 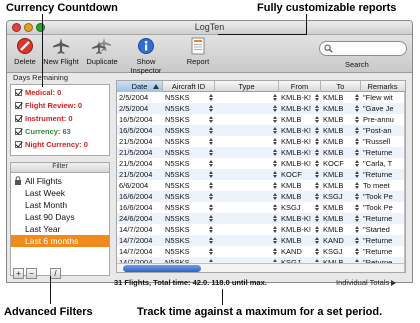 What do you see at coordinates (261, 196) in the screenshot?
I see `table-row: 16/6/2004 N5SKS KMLB KSGJ "Took Pe` at bounding box center [261, 196].